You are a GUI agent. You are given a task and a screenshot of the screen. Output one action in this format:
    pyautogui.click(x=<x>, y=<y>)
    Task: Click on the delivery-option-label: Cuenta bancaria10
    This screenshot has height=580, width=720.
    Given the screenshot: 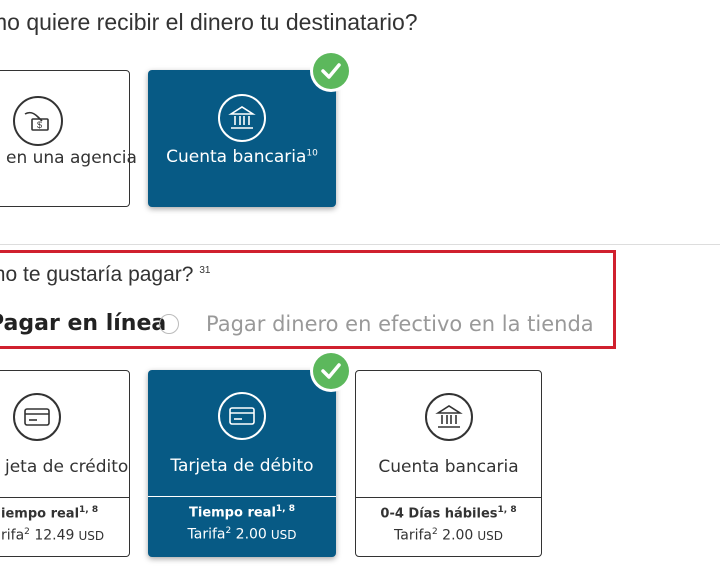 What is the action you would take?
    pyautogui.click(x=242, y=157)
    